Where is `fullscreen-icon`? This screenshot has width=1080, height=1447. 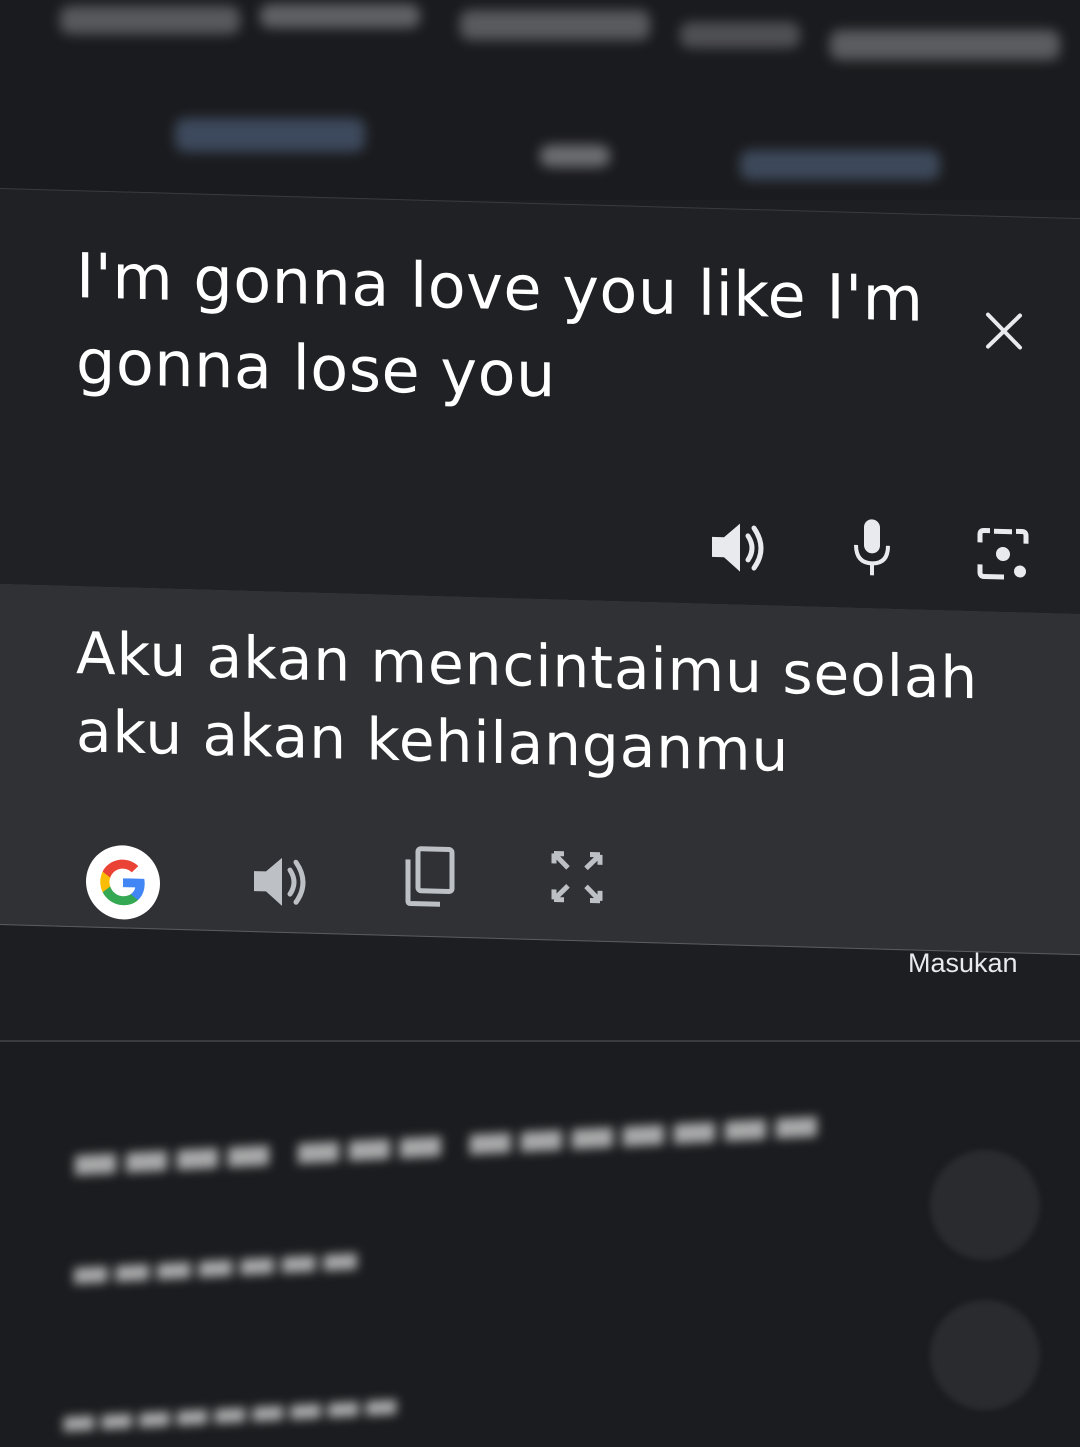
fullscreen-icon is located at coordinates (577, 877).